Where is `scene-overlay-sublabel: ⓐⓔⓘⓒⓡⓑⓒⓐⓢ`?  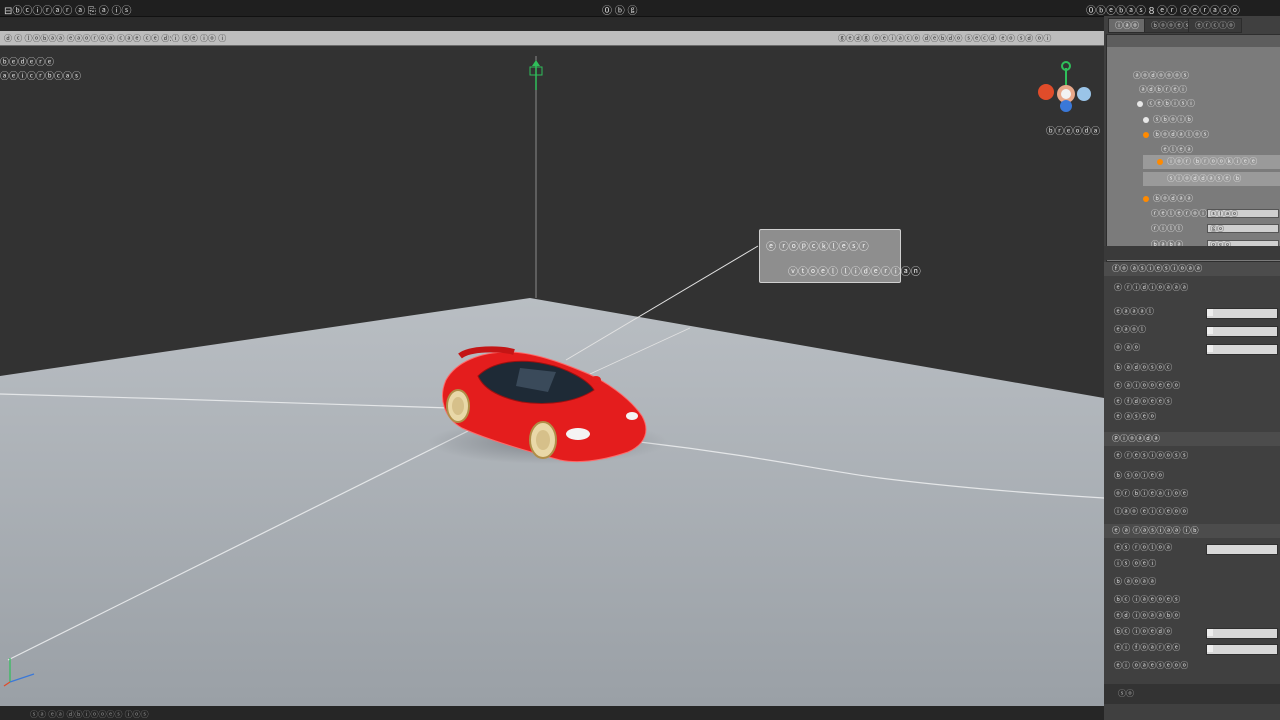 scene-overlay-sublabel: ⓐⓔⓘⓒⓡⓑⓒⓐⓢ is located at coordinates (41, 76).